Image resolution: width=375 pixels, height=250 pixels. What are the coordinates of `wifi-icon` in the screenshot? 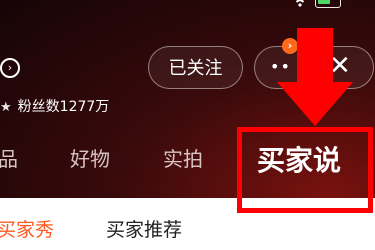 It's located at (300, 3).